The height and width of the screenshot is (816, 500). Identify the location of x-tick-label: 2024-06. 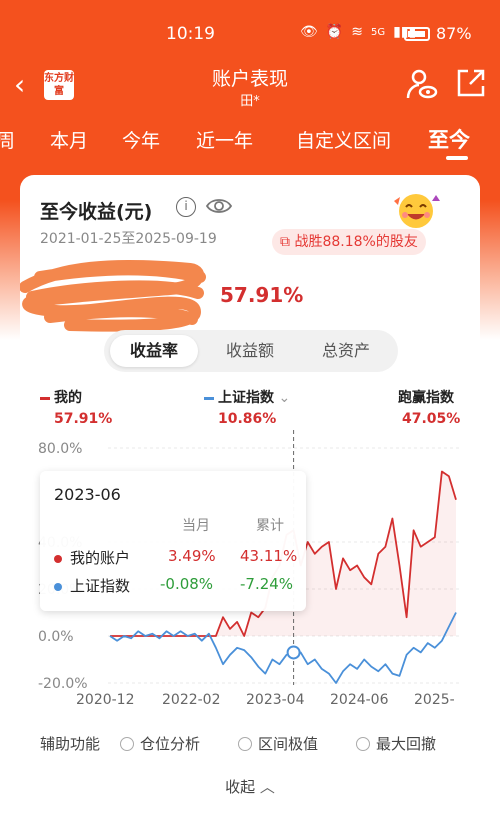
(359, 700).